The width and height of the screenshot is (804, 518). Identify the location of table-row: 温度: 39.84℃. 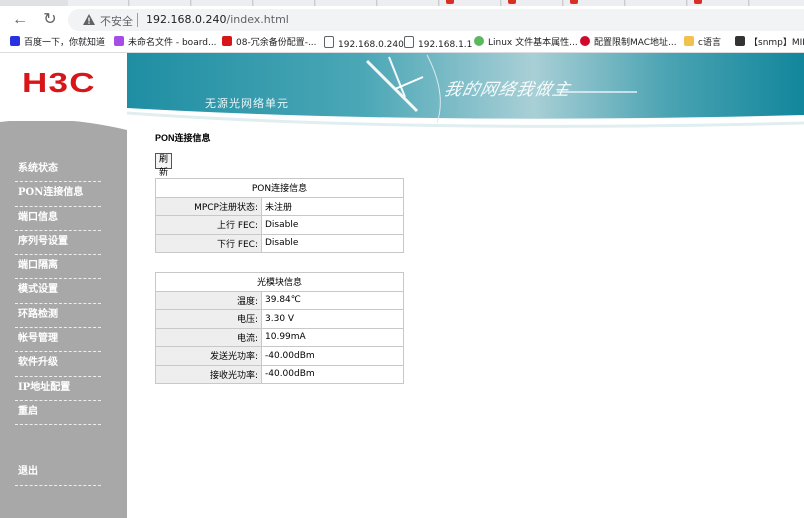
(279, 300).